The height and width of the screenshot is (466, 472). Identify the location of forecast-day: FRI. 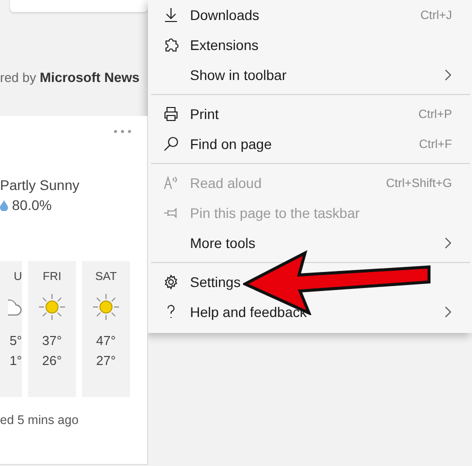
(52, 277).